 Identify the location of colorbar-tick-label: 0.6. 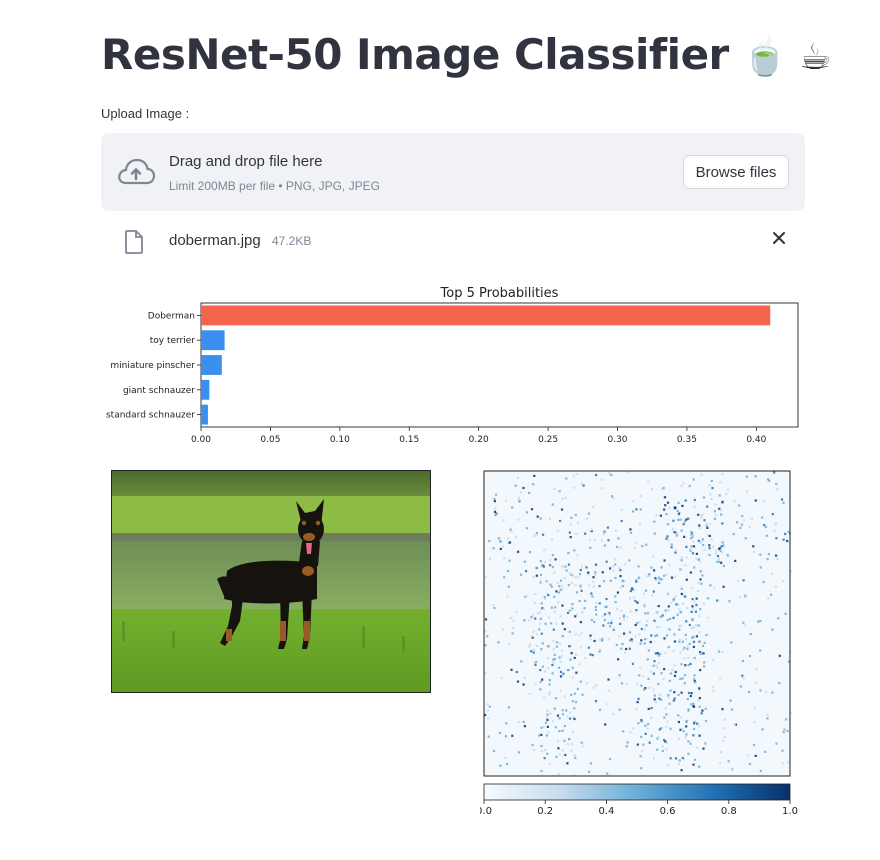
(668, 811).